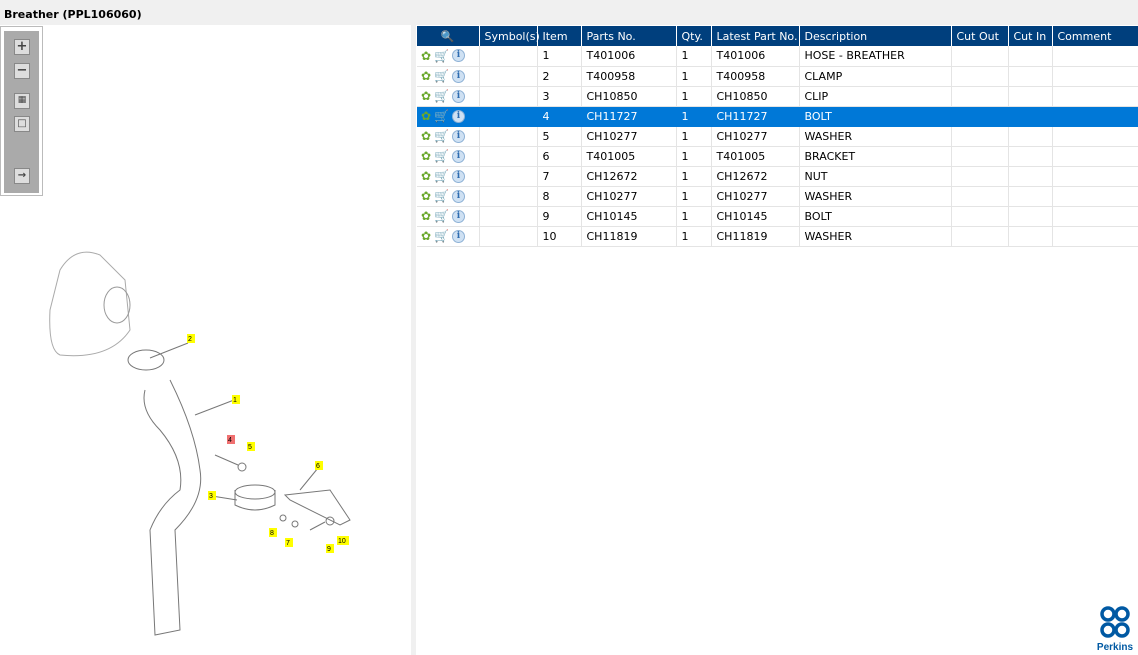  What do you see at coordinates (755, 216) in the screenshot?
I see `latest-part-no-cell: CH10145` at bounding box center [755, 216].